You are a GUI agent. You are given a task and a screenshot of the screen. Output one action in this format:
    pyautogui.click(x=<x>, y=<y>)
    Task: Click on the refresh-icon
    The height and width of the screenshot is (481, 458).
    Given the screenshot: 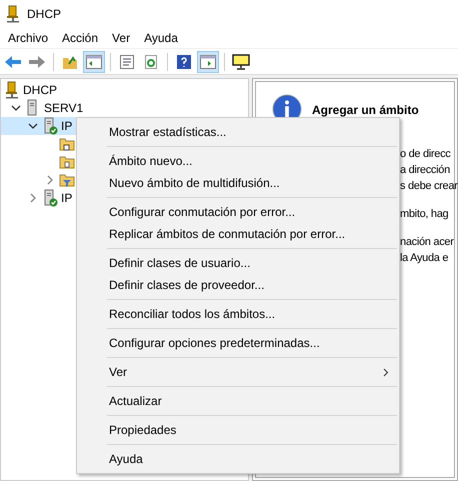 What is the action you would take?
    pyautogui.click(x=151, y=62)
    